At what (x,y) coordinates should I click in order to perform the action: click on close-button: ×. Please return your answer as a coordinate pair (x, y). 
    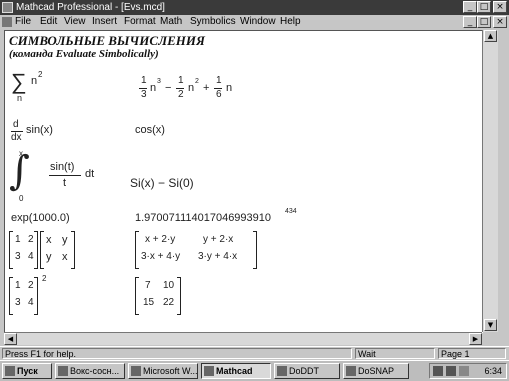
    Looking at the image, I should click on (500, 7).